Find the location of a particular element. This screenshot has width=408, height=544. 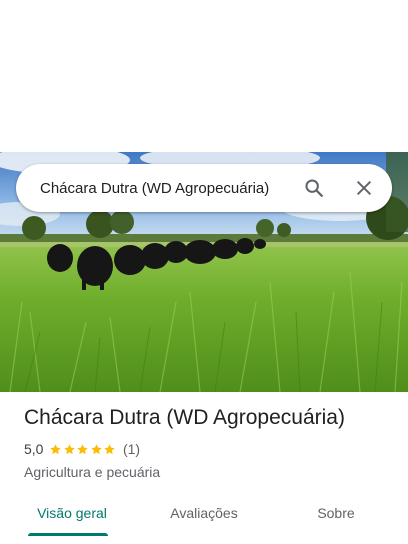

tab-overview-label: Visão geral is located at coordinates (72, 513).